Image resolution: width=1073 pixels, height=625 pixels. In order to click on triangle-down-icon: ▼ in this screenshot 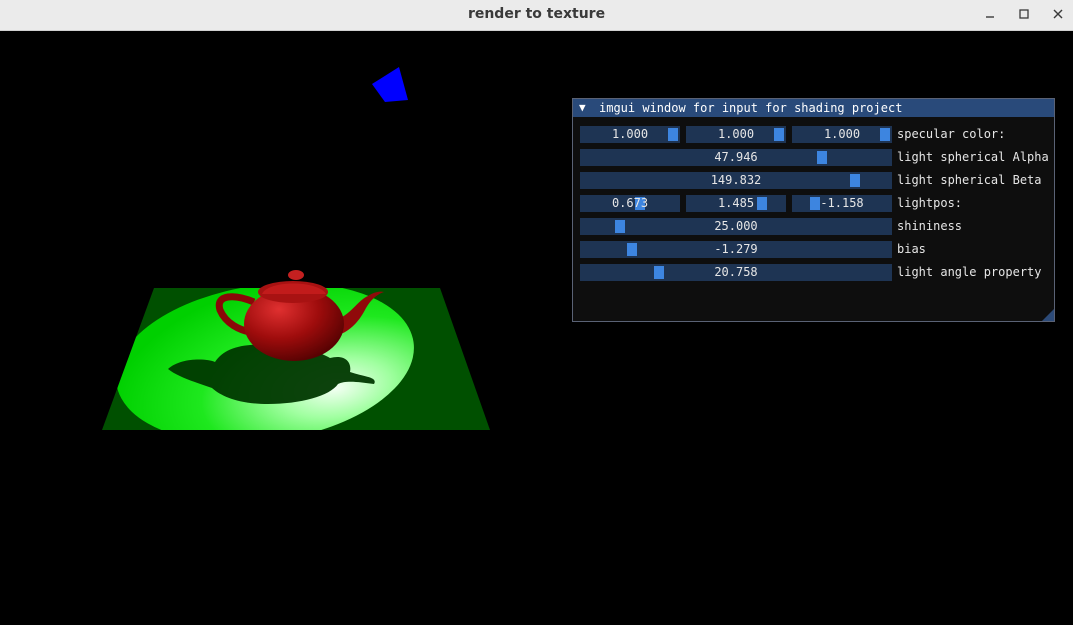, I will do `click(582, 107)`.